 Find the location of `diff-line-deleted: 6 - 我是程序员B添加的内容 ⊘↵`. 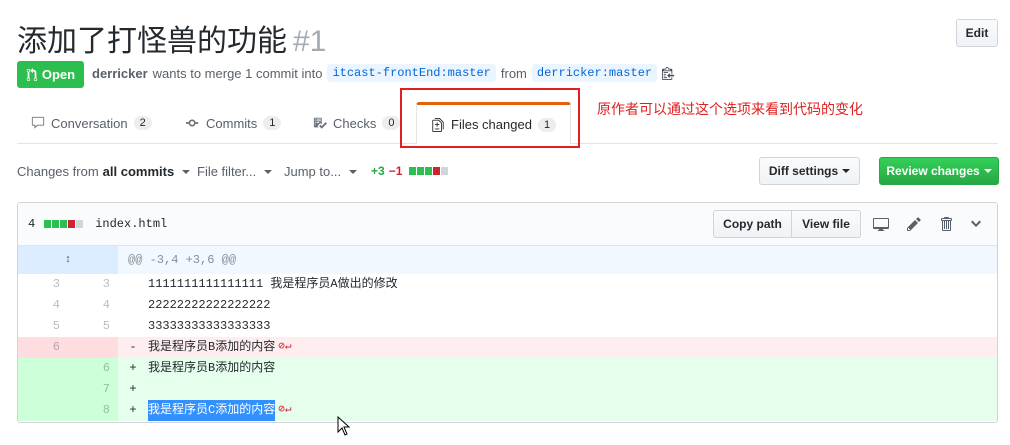

diff-line-deleted: 6 - 我是程序员B添加的内容 ⊘↵ is located at coordinates (507, 347).